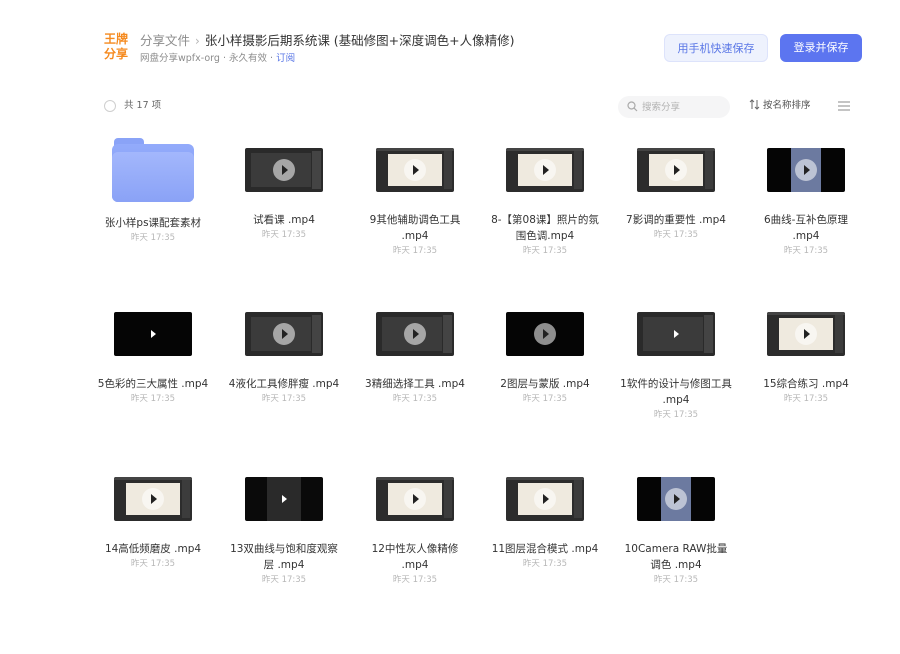 The width and height of the screenshot is (900, 654). What do you see at coordinates (545, 549) in the screenshot?
I see `file-name: 11图层混合模式 .mp4` at bounding box center [545, 549].